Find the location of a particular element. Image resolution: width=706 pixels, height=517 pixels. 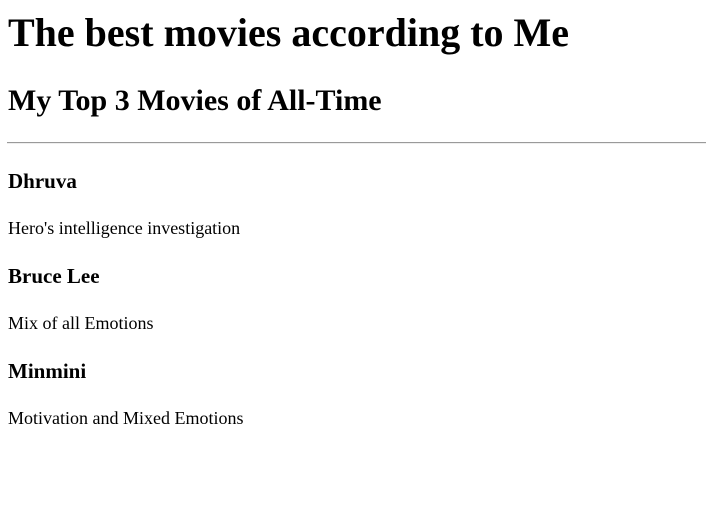

movie-title: Dhruva is located at coordinates (42, 181).